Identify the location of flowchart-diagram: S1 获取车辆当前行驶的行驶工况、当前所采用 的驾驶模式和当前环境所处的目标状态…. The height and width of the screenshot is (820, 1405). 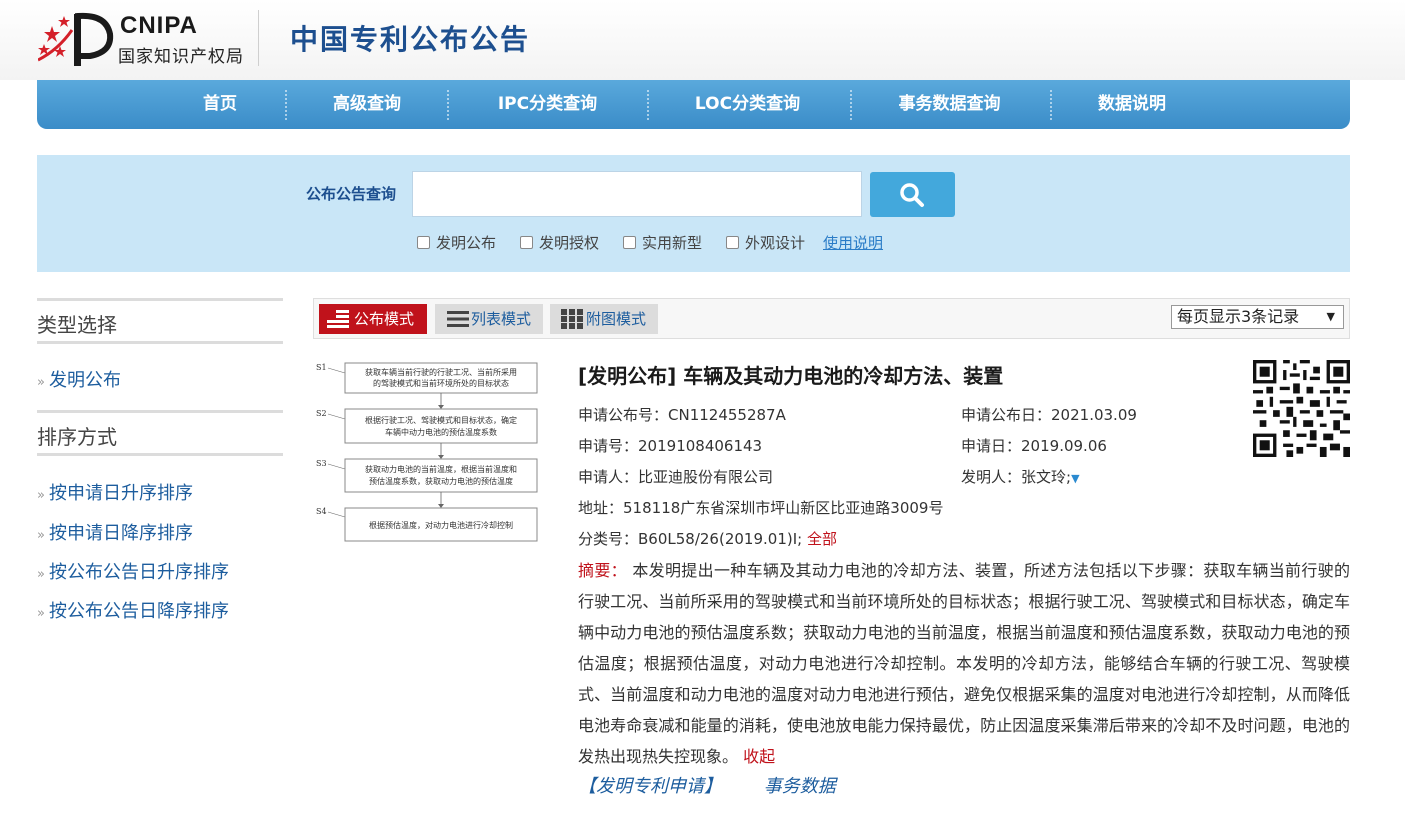
(427, 452).